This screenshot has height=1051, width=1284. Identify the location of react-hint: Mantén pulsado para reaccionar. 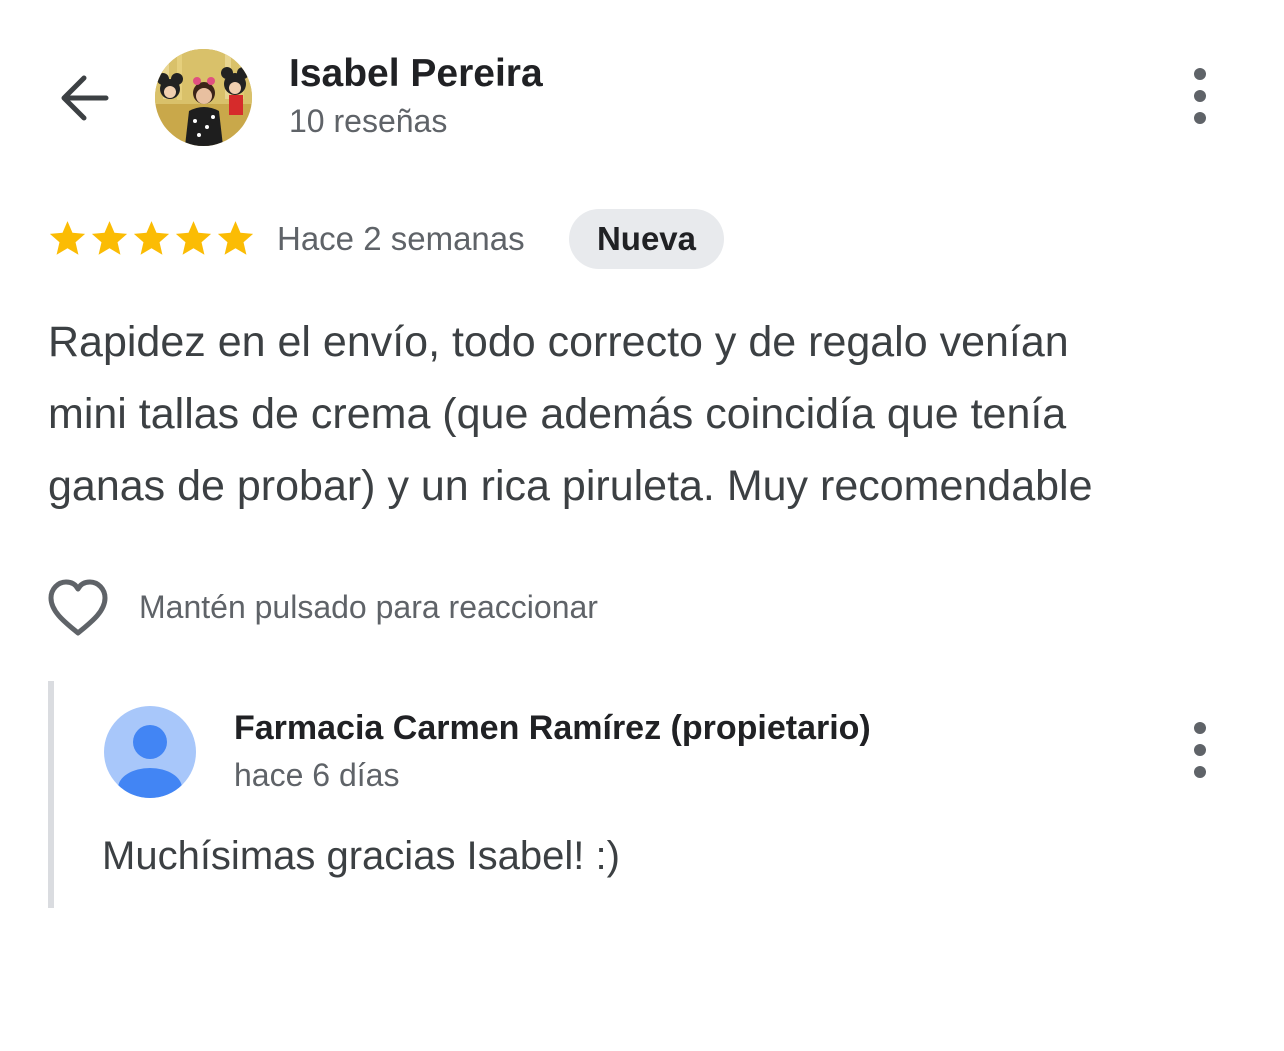
(368, 607).